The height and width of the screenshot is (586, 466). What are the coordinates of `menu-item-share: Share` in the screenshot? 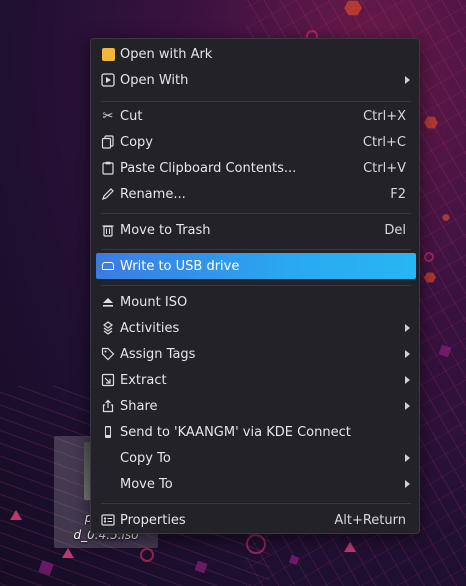 It's located at (256, 406).